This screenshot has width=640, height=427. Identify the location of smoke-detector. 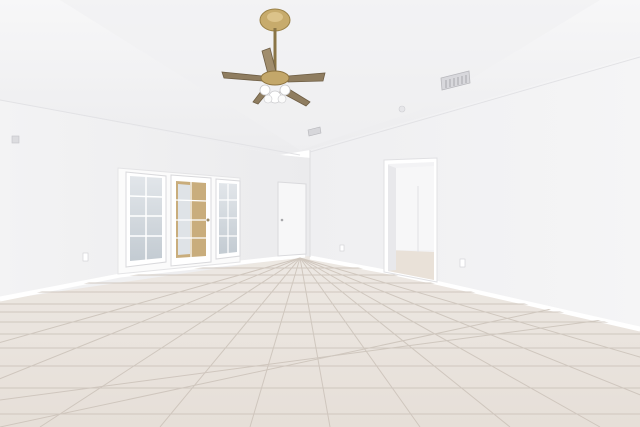
(402, 109).